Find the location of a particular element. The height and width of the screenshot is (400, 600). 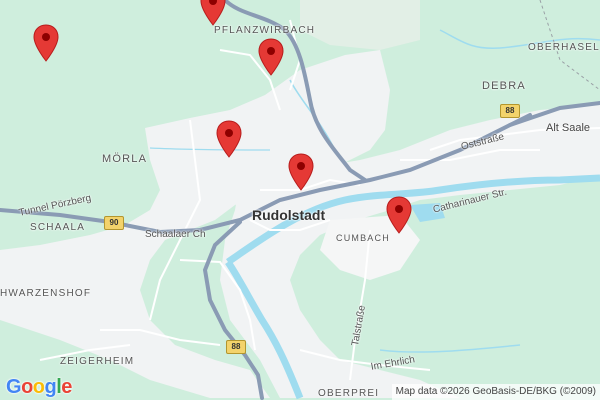

place-label-morla: MÖRLA is located at coordinates (125, 159).